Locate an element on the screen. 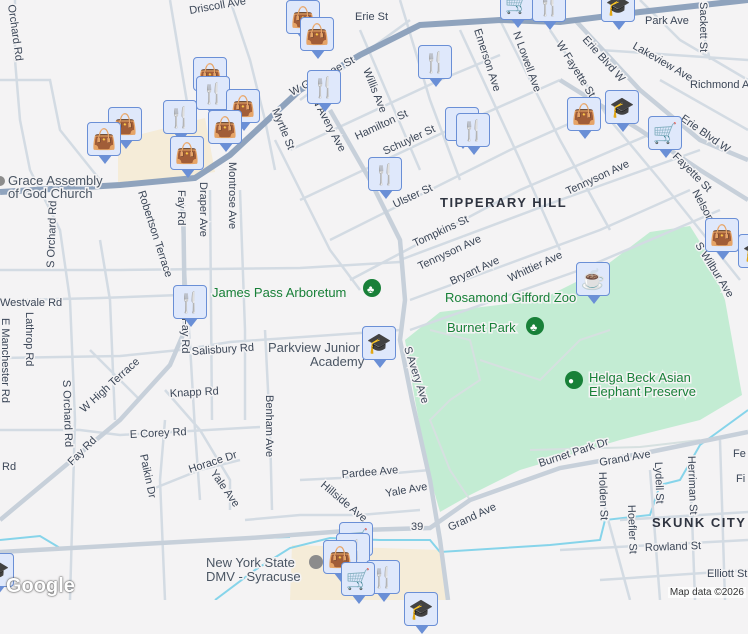 The height and width of the screenshot is (634, 748). street-label: Emerson Ave is located at coordinates (487, 60).